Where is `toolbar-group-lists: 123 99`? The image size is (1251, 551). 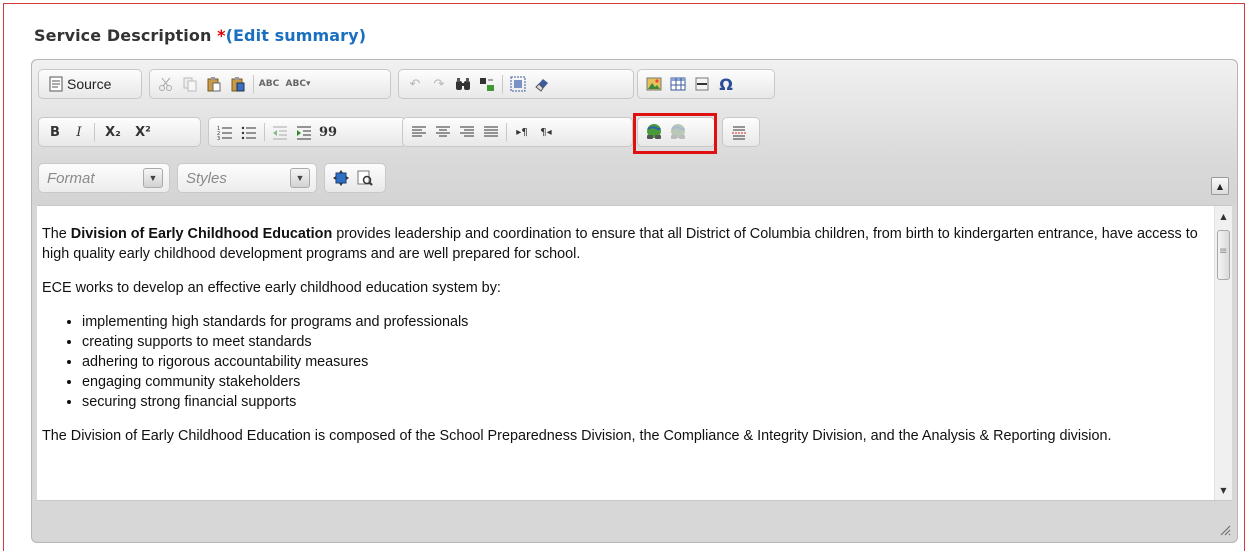 toolbar-group-lists: 123 99 is located at coordinates (307, 132).